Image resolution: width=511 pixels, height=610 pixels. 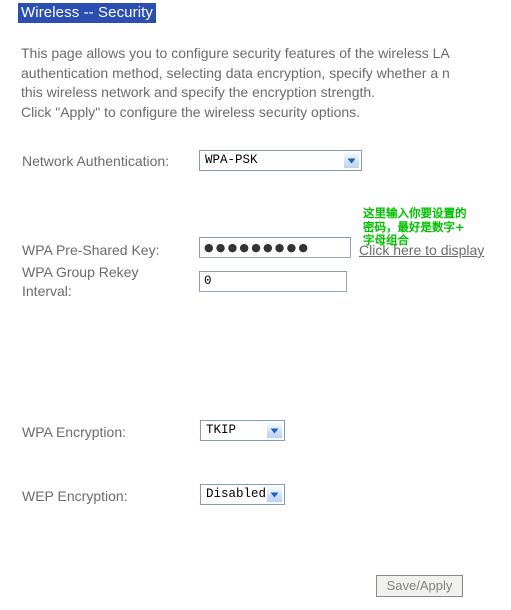 What do you see at coordinates (257, 247) in the screenshot?
I see `wpa-pre-shared-key-value: ●●●●●●●●●` at bounding box center [257, 247].